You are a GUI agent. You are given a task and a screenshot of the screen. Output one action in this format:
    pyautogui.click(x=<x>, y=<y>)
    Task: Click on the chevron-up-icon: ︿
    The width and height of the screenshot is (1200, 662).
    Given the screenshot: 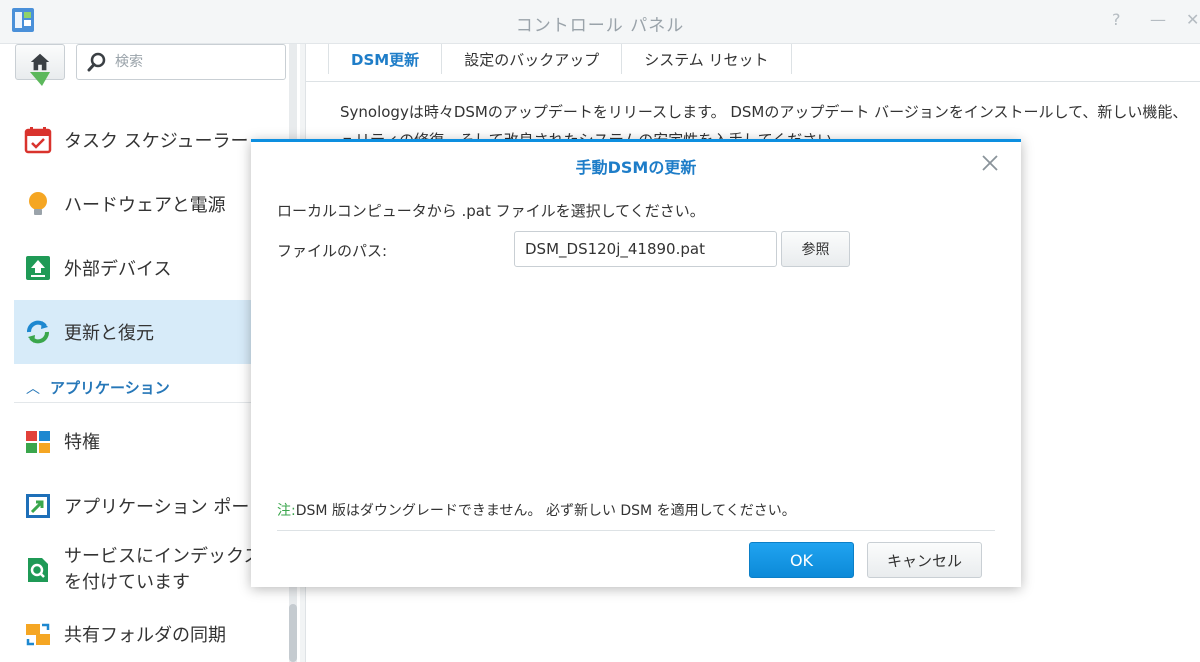 What is the action you would take?
    pyautogui.click(x=33, y=388)
    